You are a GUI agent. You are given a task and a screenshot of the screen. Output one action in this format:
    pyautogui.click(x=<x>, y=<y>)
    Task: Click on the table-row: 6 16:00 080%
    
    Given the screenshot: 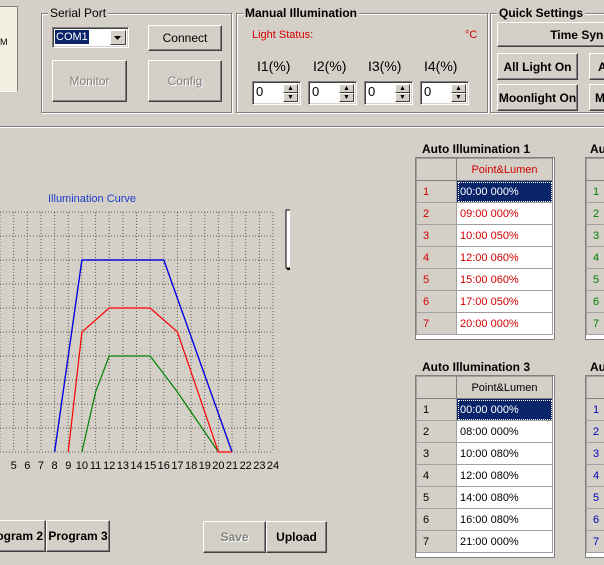 What is the action you would take?
    pyautogui.click(x=484, y=519)
    